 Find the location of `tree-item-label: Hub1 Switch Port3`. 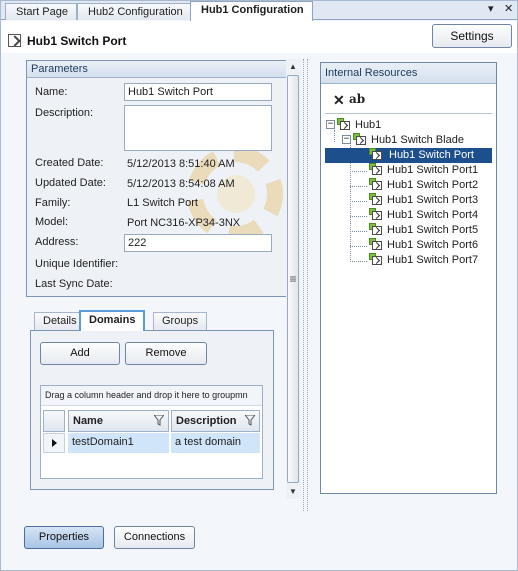

tree-item-label: Hub1 Switch Port3 is located at coordinates (433, 200).